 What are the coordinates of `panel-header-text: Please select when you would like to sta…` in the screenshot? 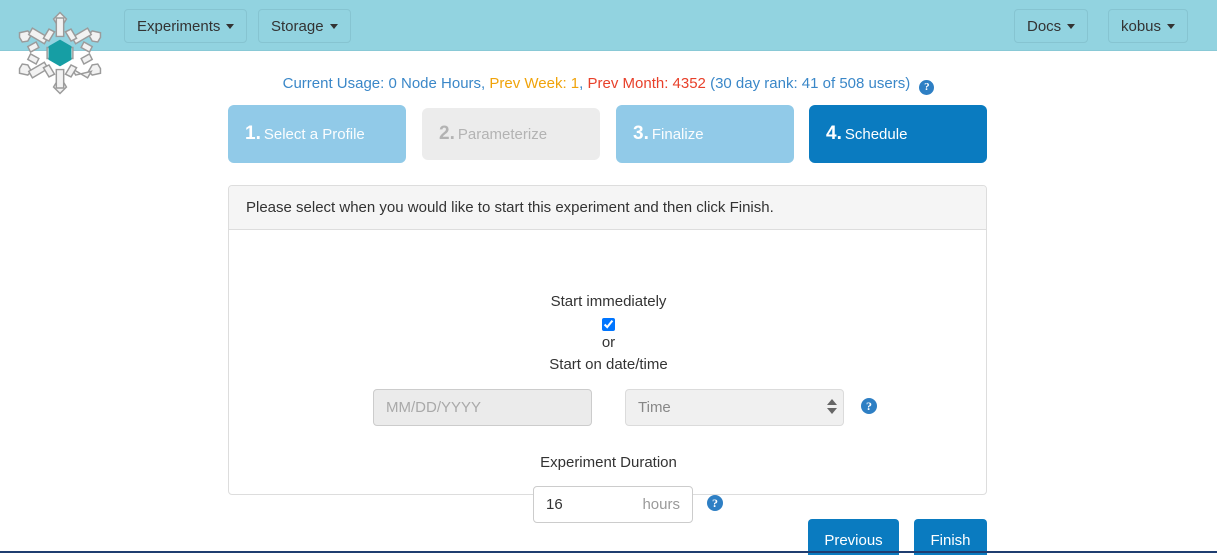 It's located at (510, 207).